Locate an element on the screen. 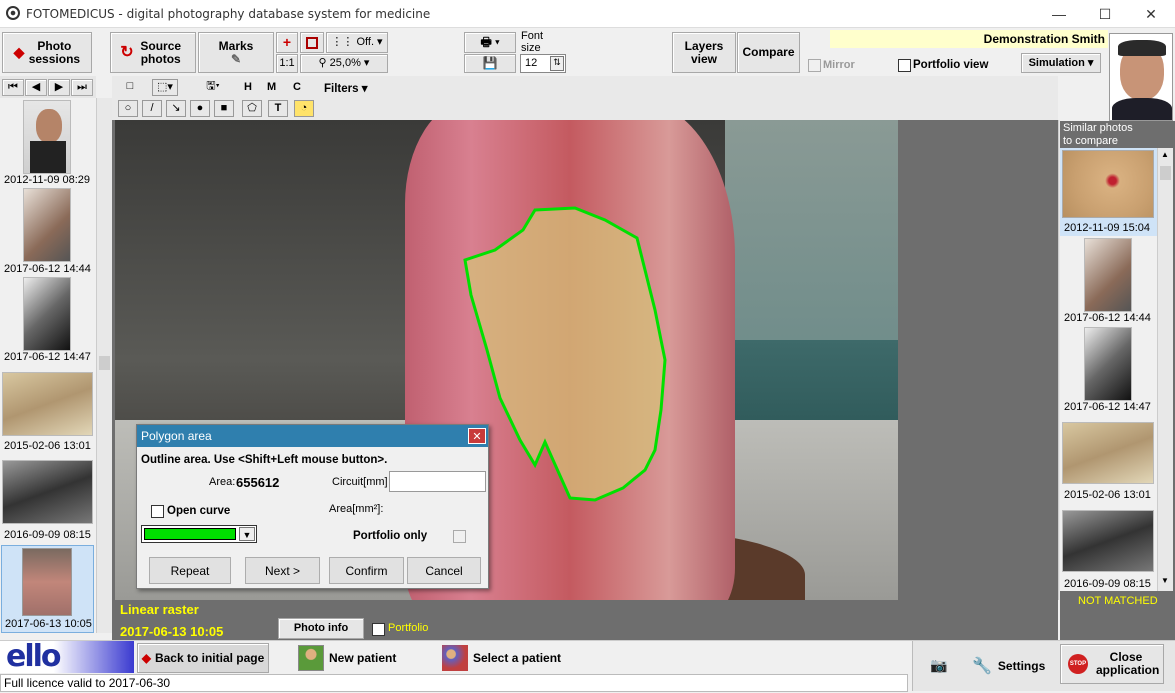 The height and width of the screenshot is (693, 1175). c-tool: C is located at coordinates (297, 87).